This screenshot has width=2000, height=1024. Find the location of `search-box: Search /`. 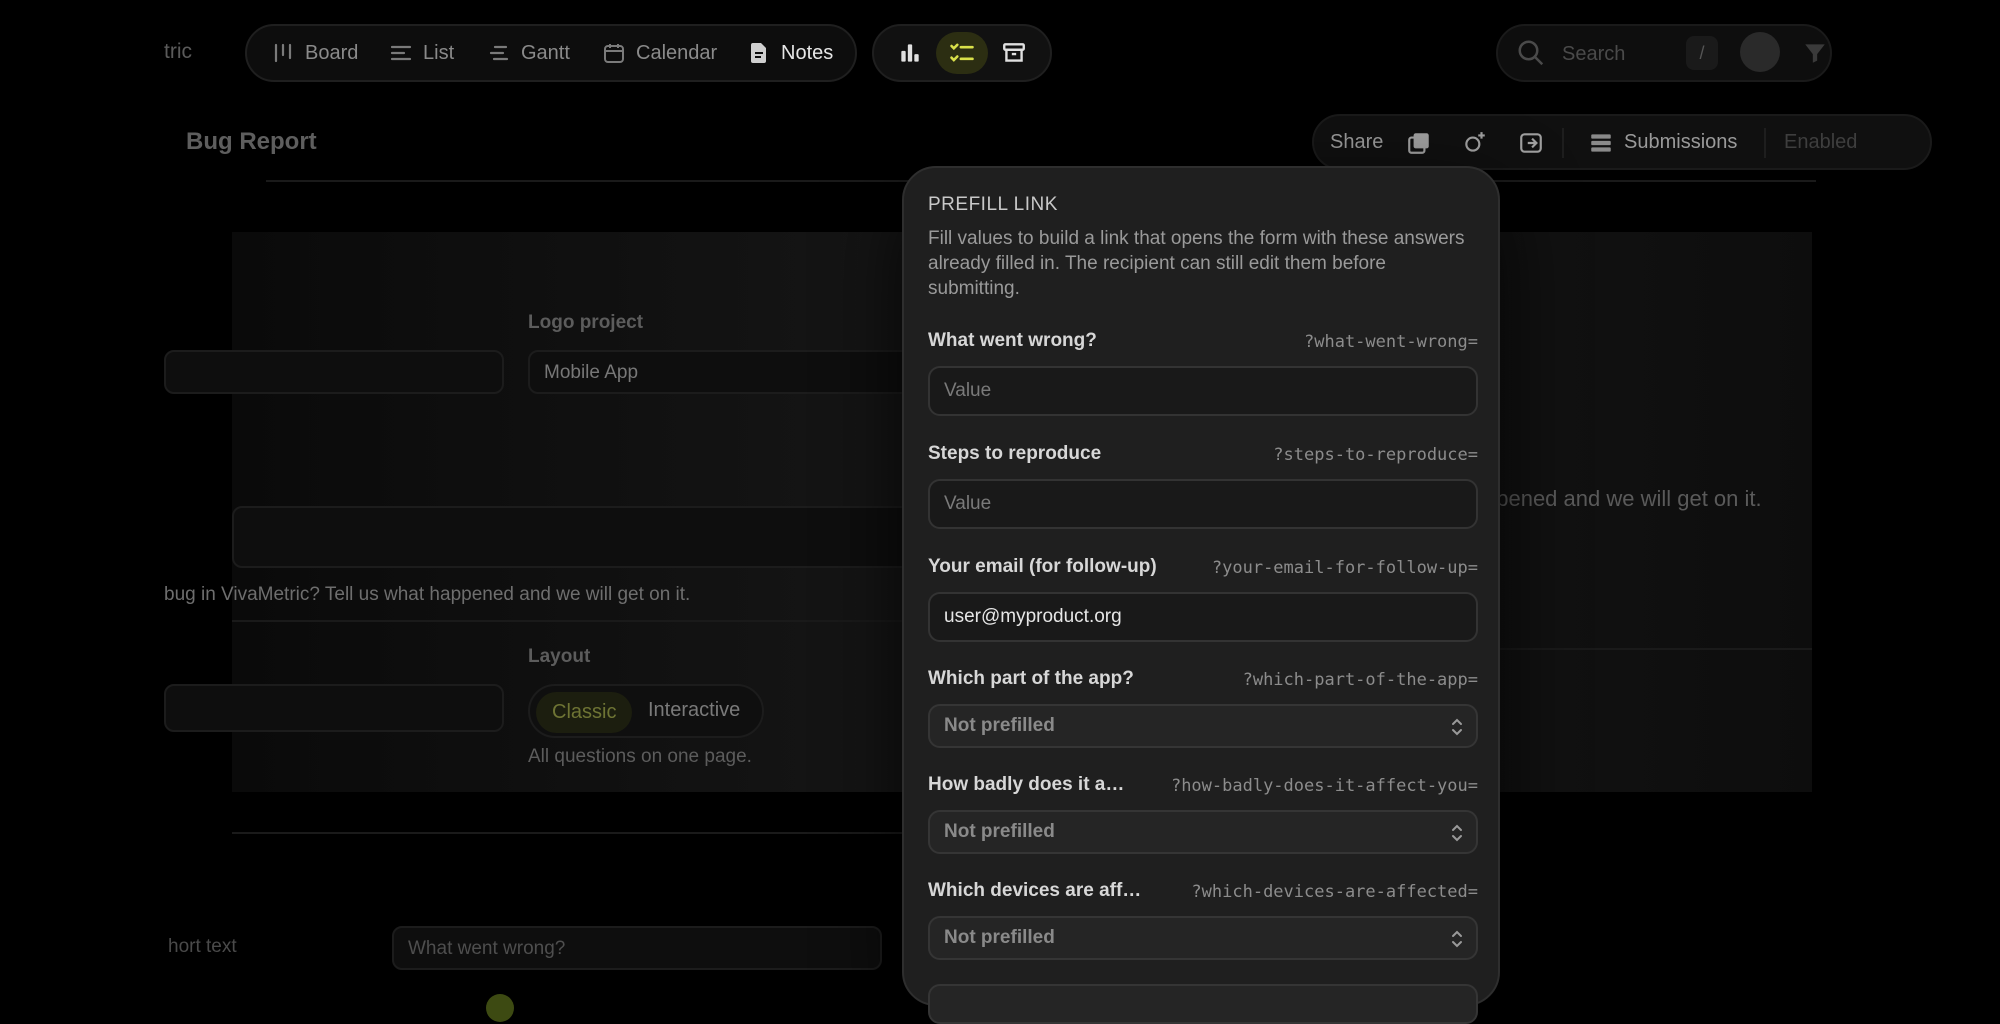

search-box: Search / is located at coordinates (1664, 53).